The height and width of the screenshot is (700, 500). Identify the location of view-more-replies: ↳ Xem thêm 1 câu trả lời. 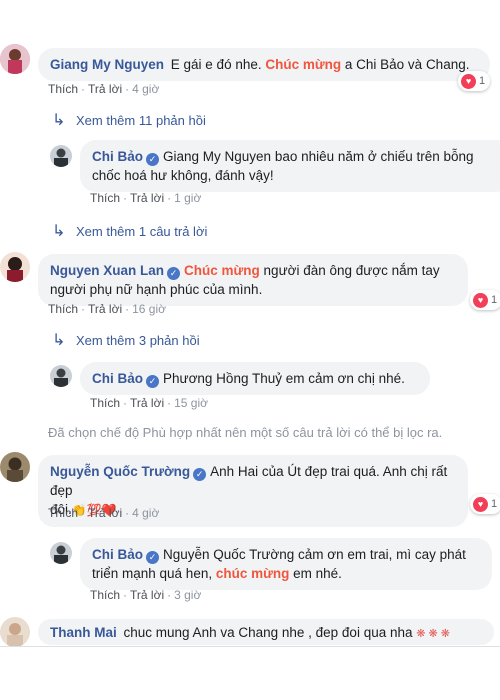
(129, 231).